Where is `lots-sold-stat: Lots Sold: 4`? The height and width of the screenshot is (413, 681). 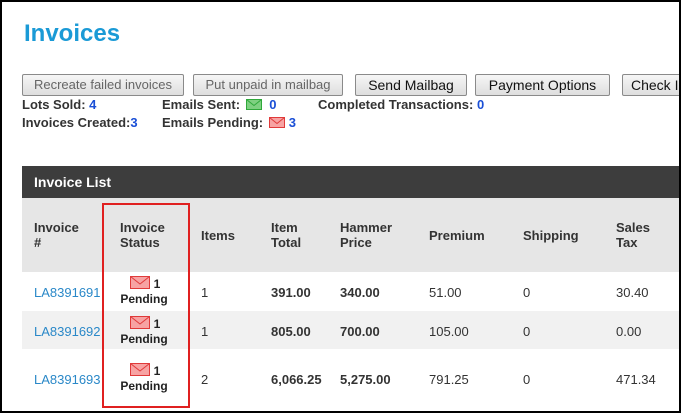
lots-sold-stat: Lots Sold: 4 is located at coordinates (59, 104).